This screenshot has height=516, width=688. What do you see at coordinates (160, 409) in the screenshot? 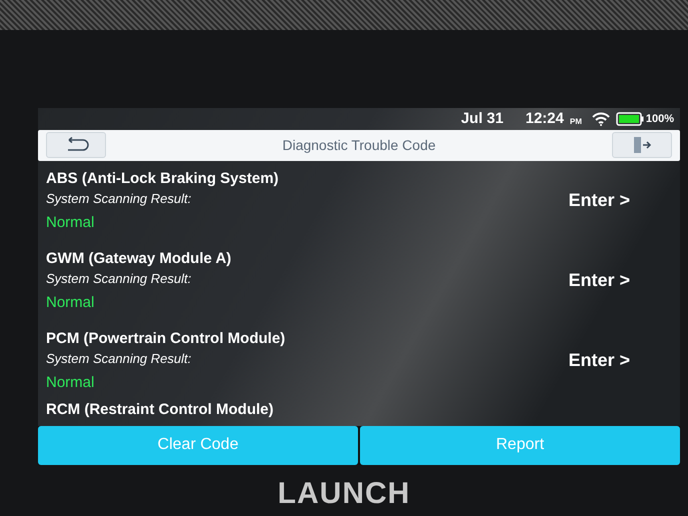
I see `system-name: RCM (Restraint Control Module)` at bounding box center [160, 409].